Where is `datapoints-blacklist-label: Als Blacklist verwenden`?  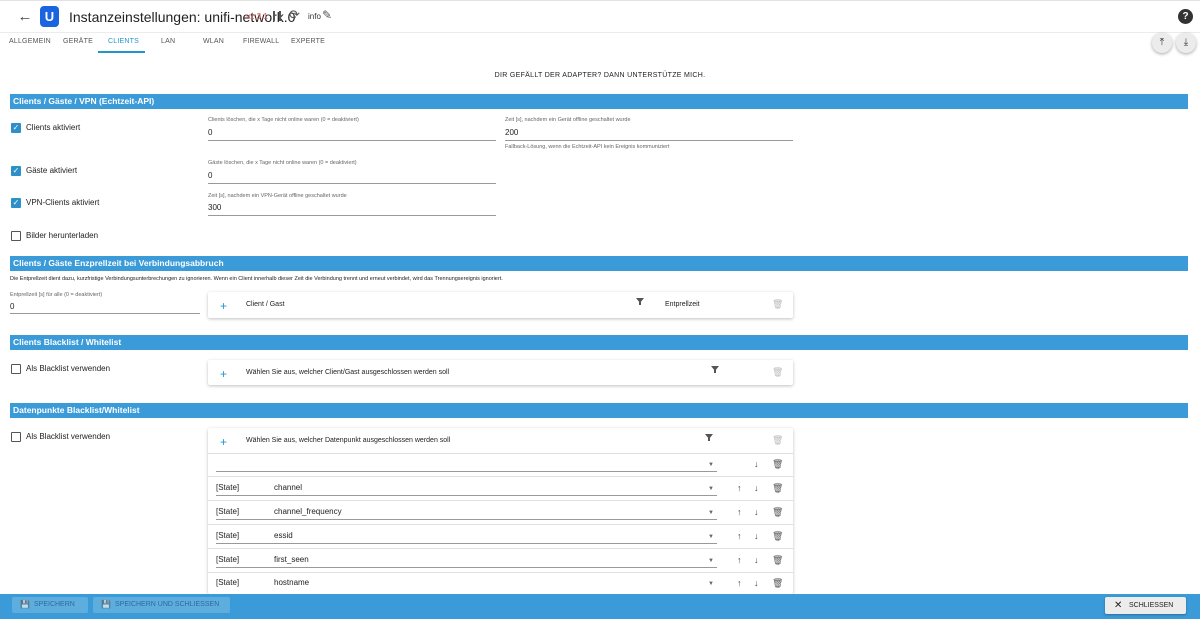 datapoints-blacklist-label: Als Blacklist verwenden is located at coordinates (68, 436).